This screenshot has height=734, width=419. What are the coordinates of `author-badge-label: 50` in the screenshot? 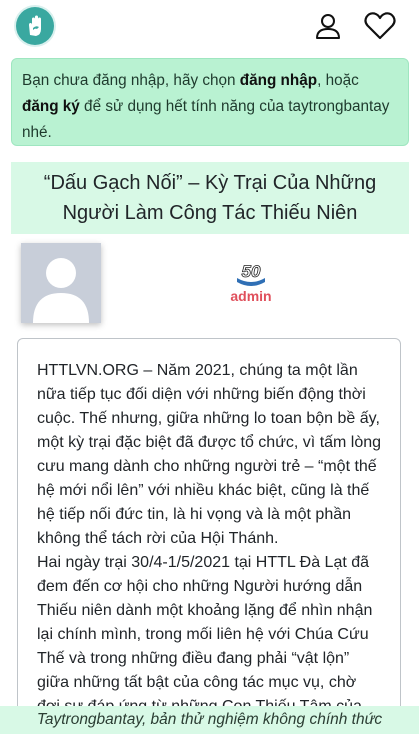 It's located at (251, 271).